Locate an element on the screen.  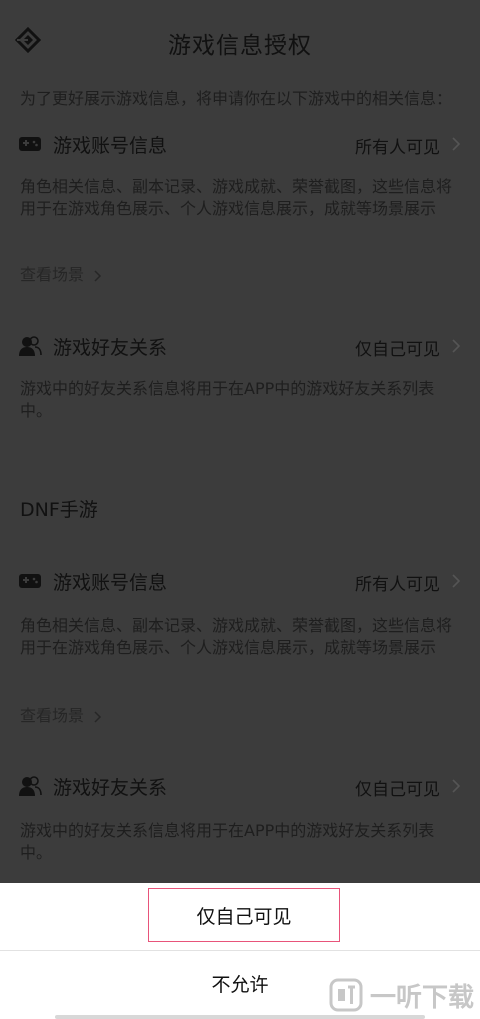
watermark-text: 一听下载 is located at coordinates (421, 997).